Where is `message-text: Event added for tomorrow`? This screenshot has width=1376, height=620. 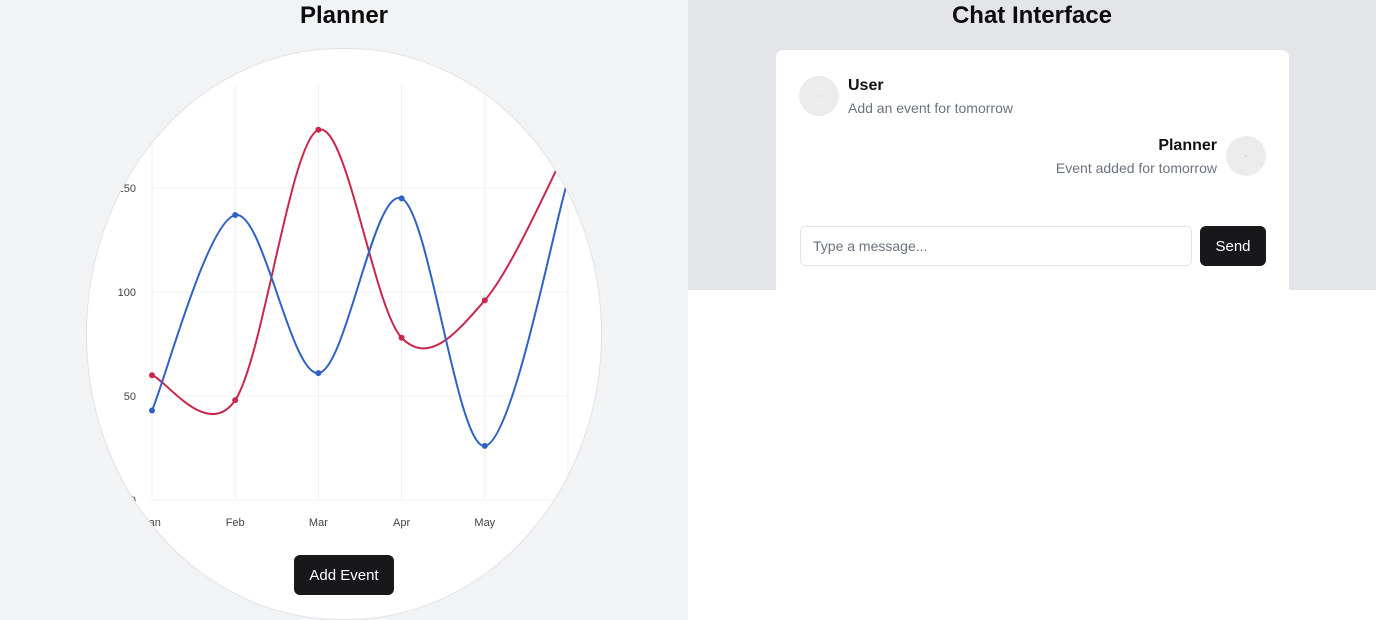 message-text: Event added for tomorrow is located at coordinates (1136, 168).